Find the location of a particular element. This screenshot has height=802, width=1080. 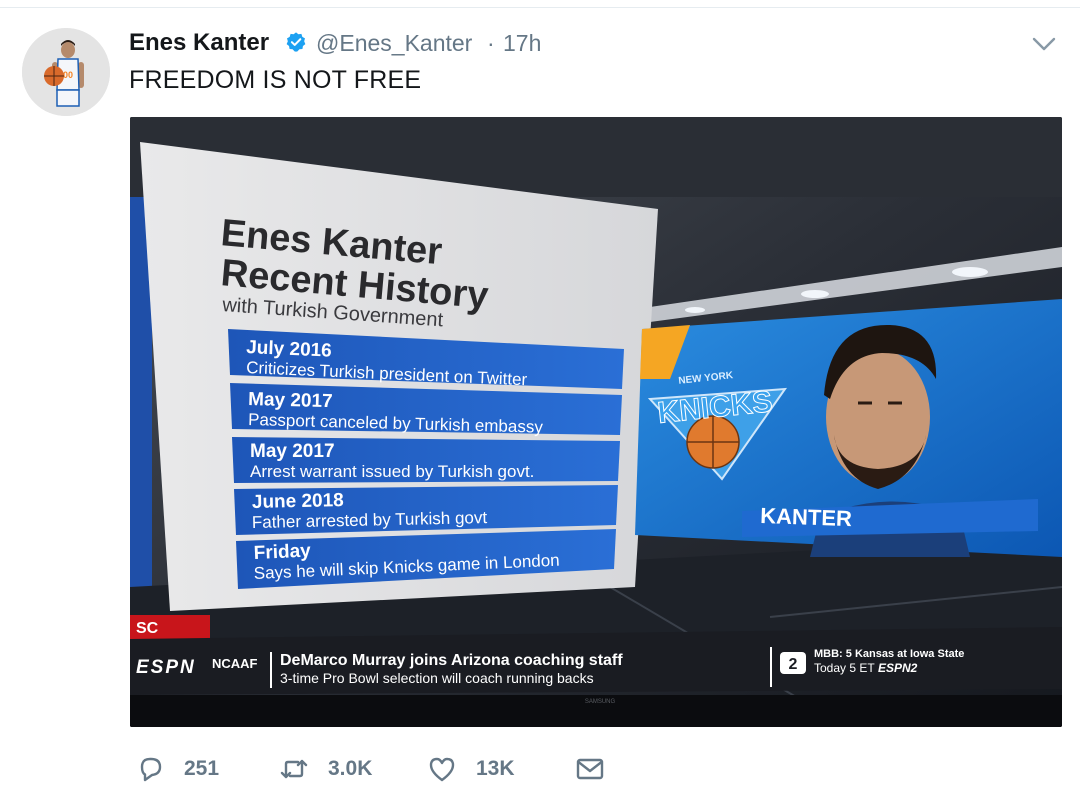

direct-message-button is located at coordinates (590, 769).